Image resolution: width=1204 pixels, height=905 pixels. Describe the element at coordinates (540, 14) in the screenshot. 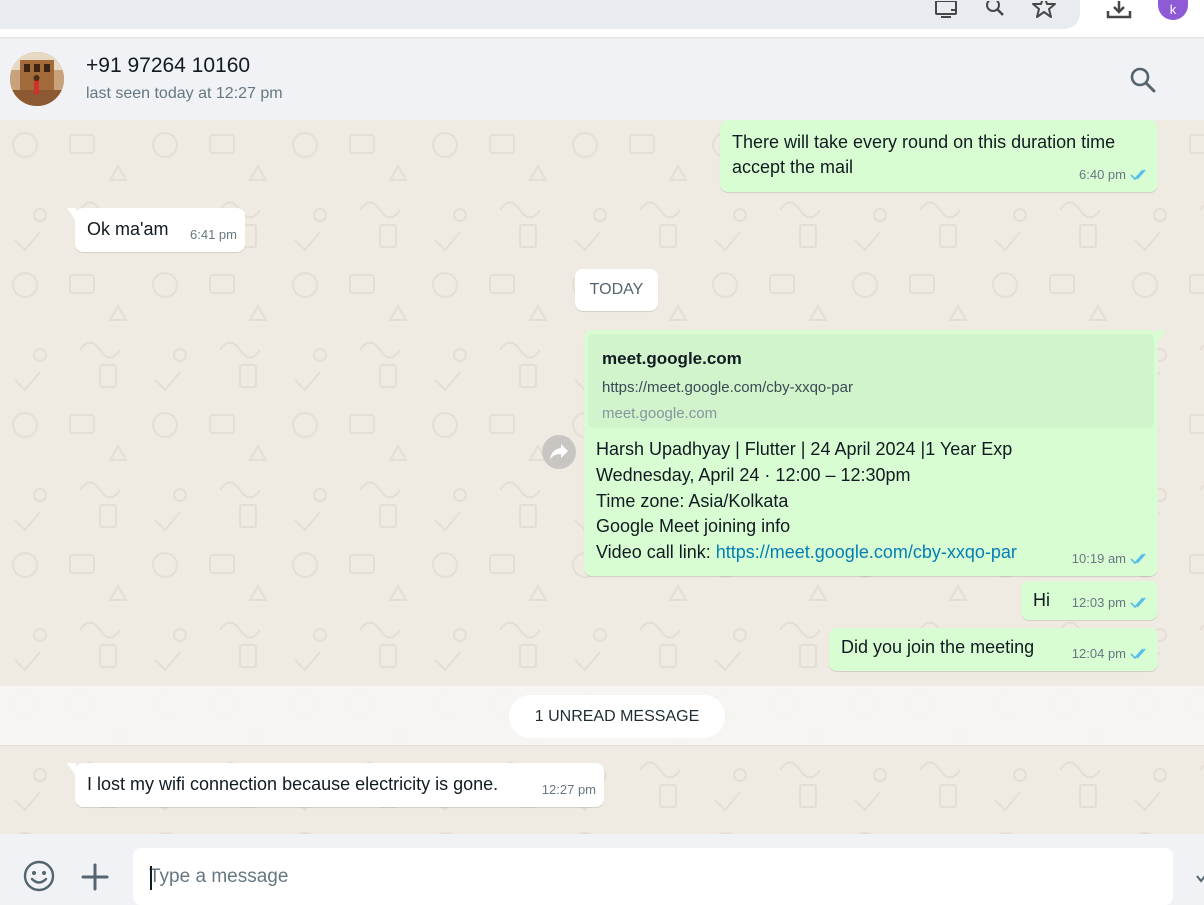

I see `address-bar` at that location.